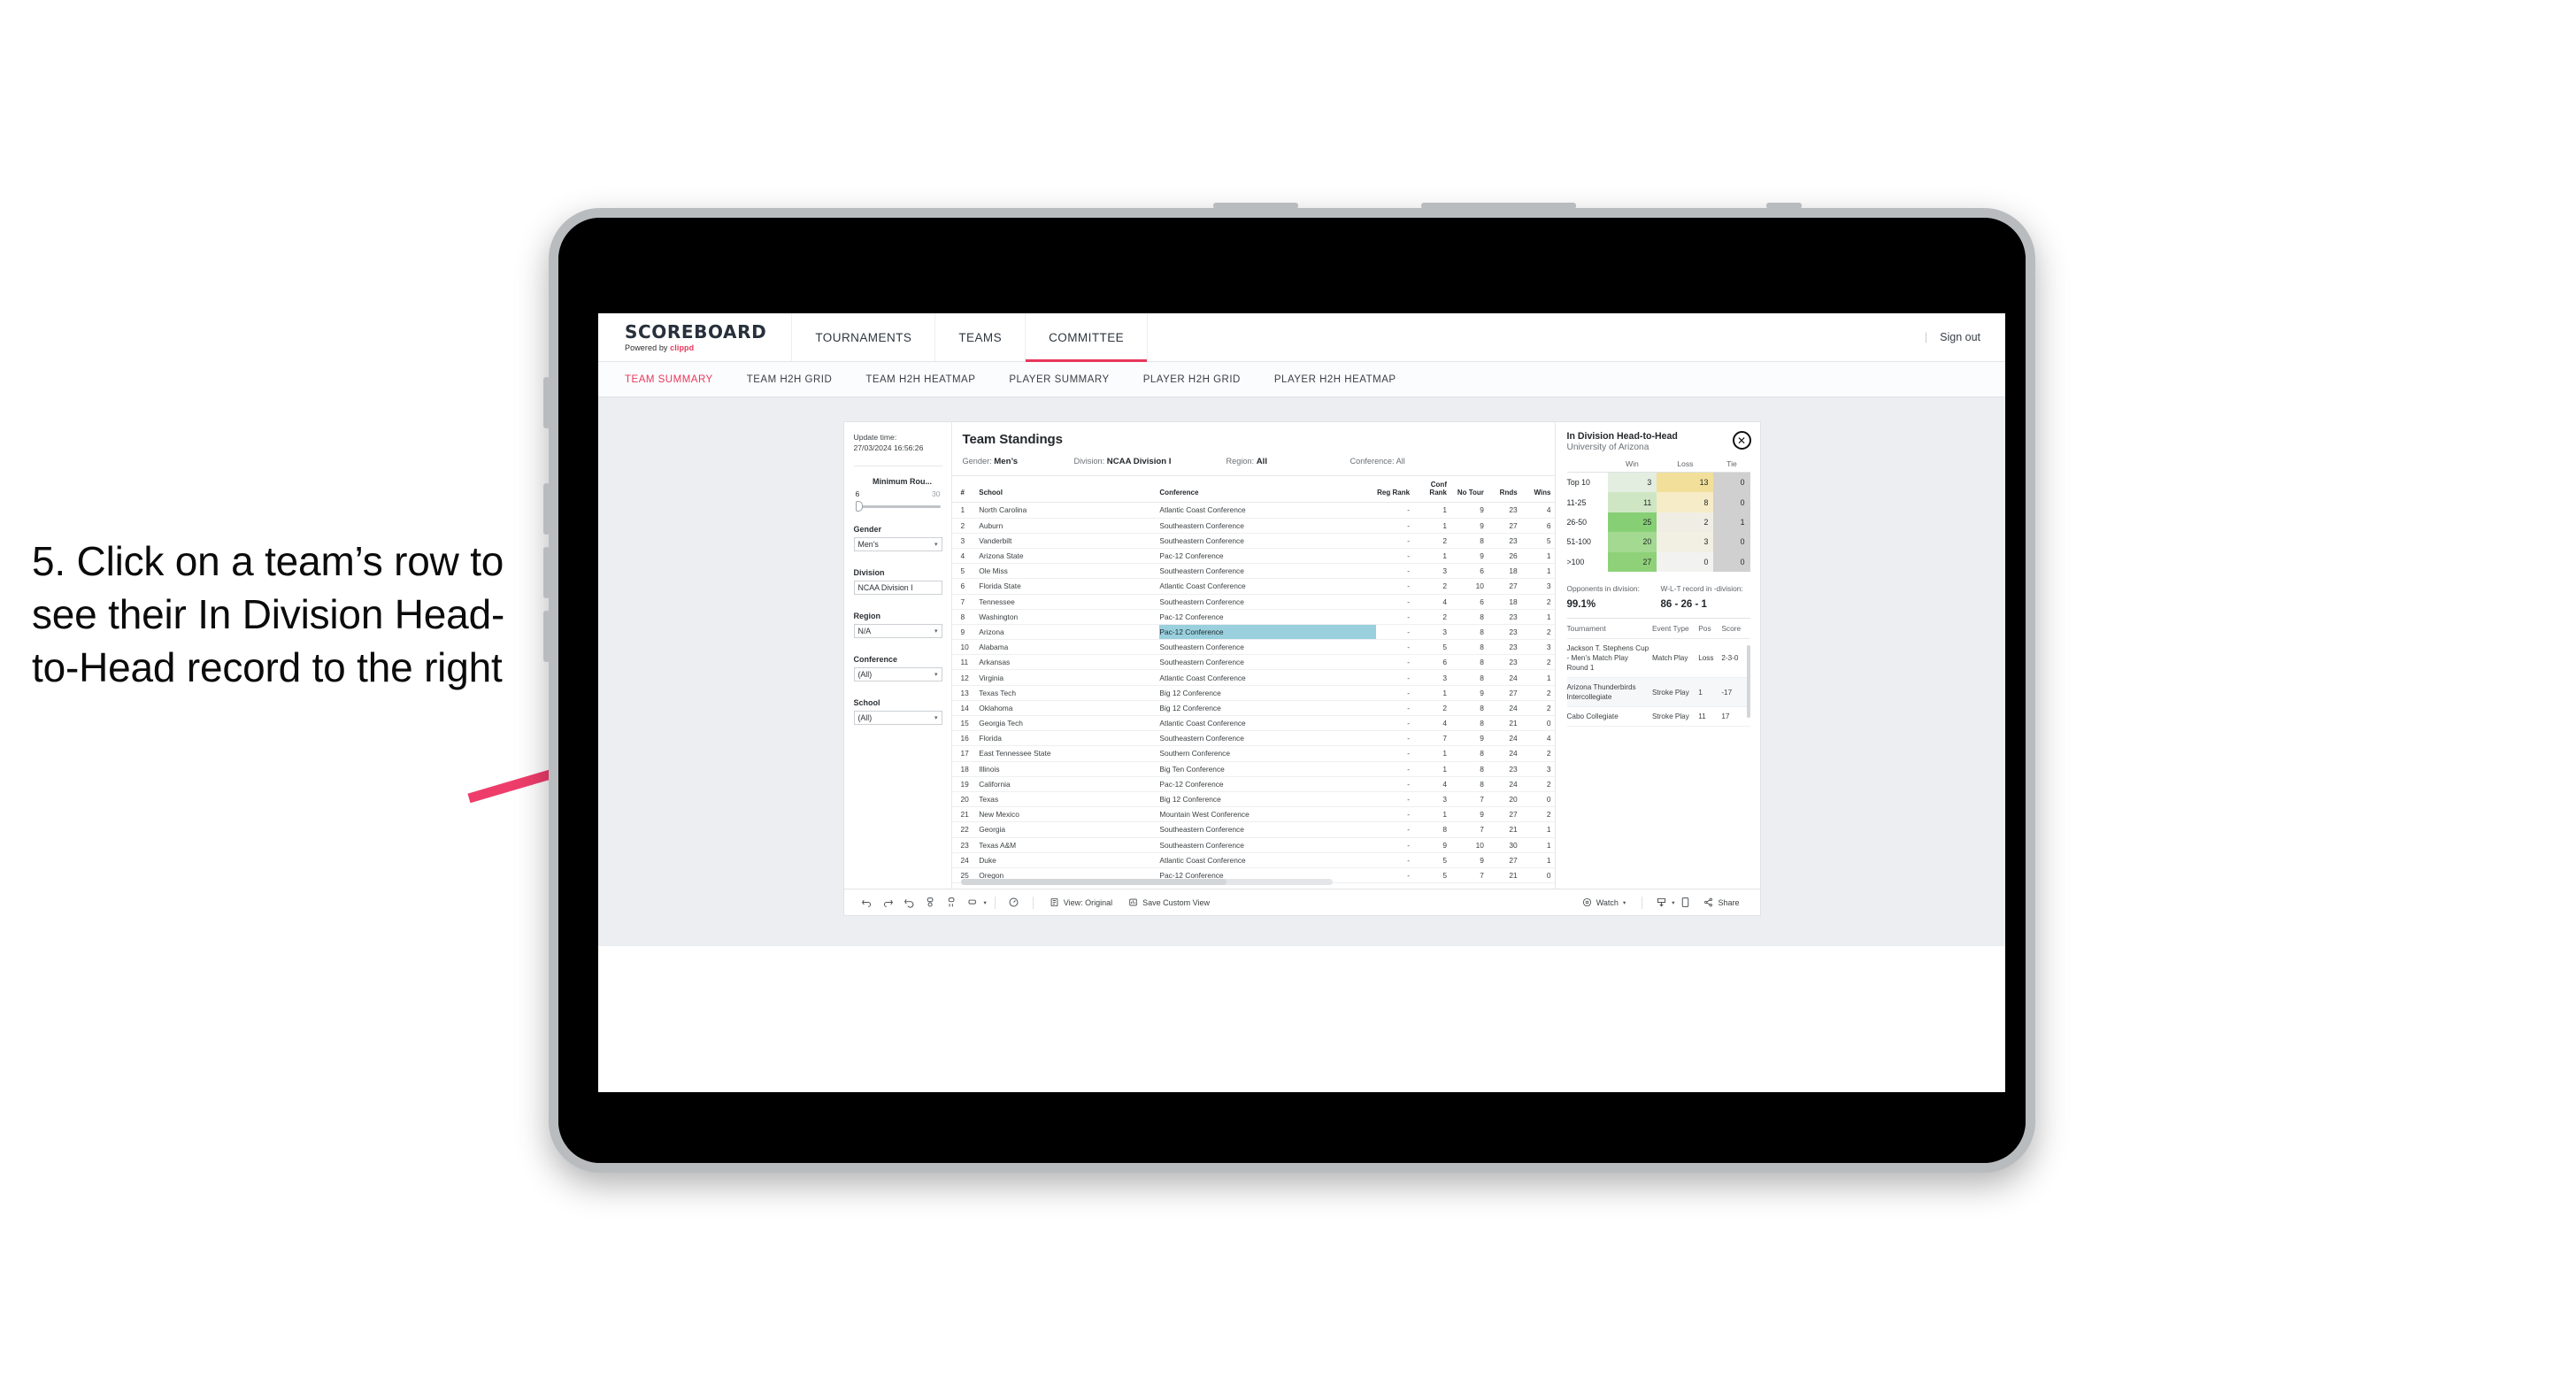  I want to click on highlight-icon, so click(974, 903).